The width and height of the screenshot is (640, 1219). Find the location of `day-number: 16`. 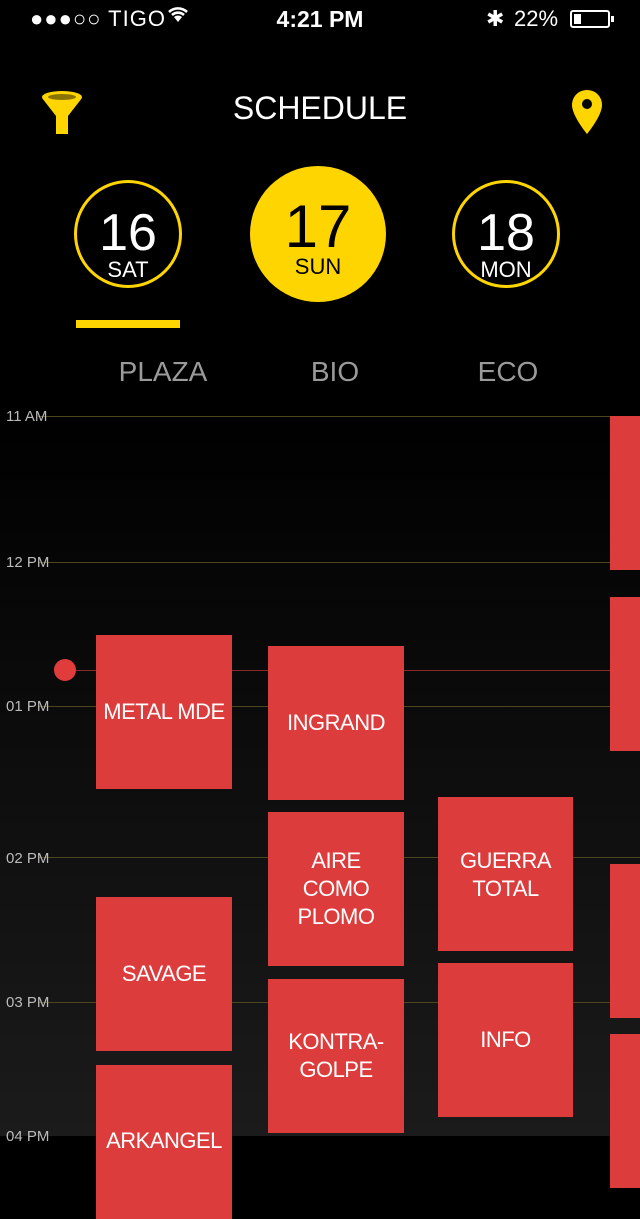

day-number: 16 is located at coordinates (128, 233).